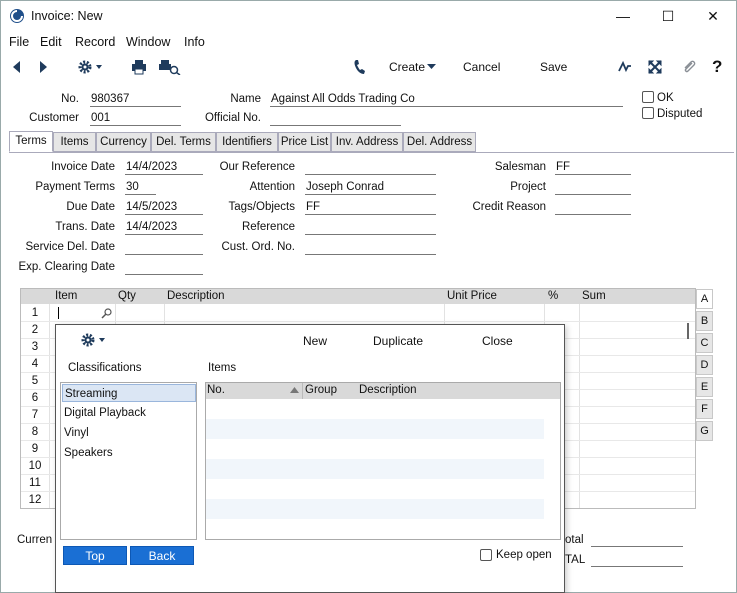  I want to click on official-no-field, so click(335, 118).